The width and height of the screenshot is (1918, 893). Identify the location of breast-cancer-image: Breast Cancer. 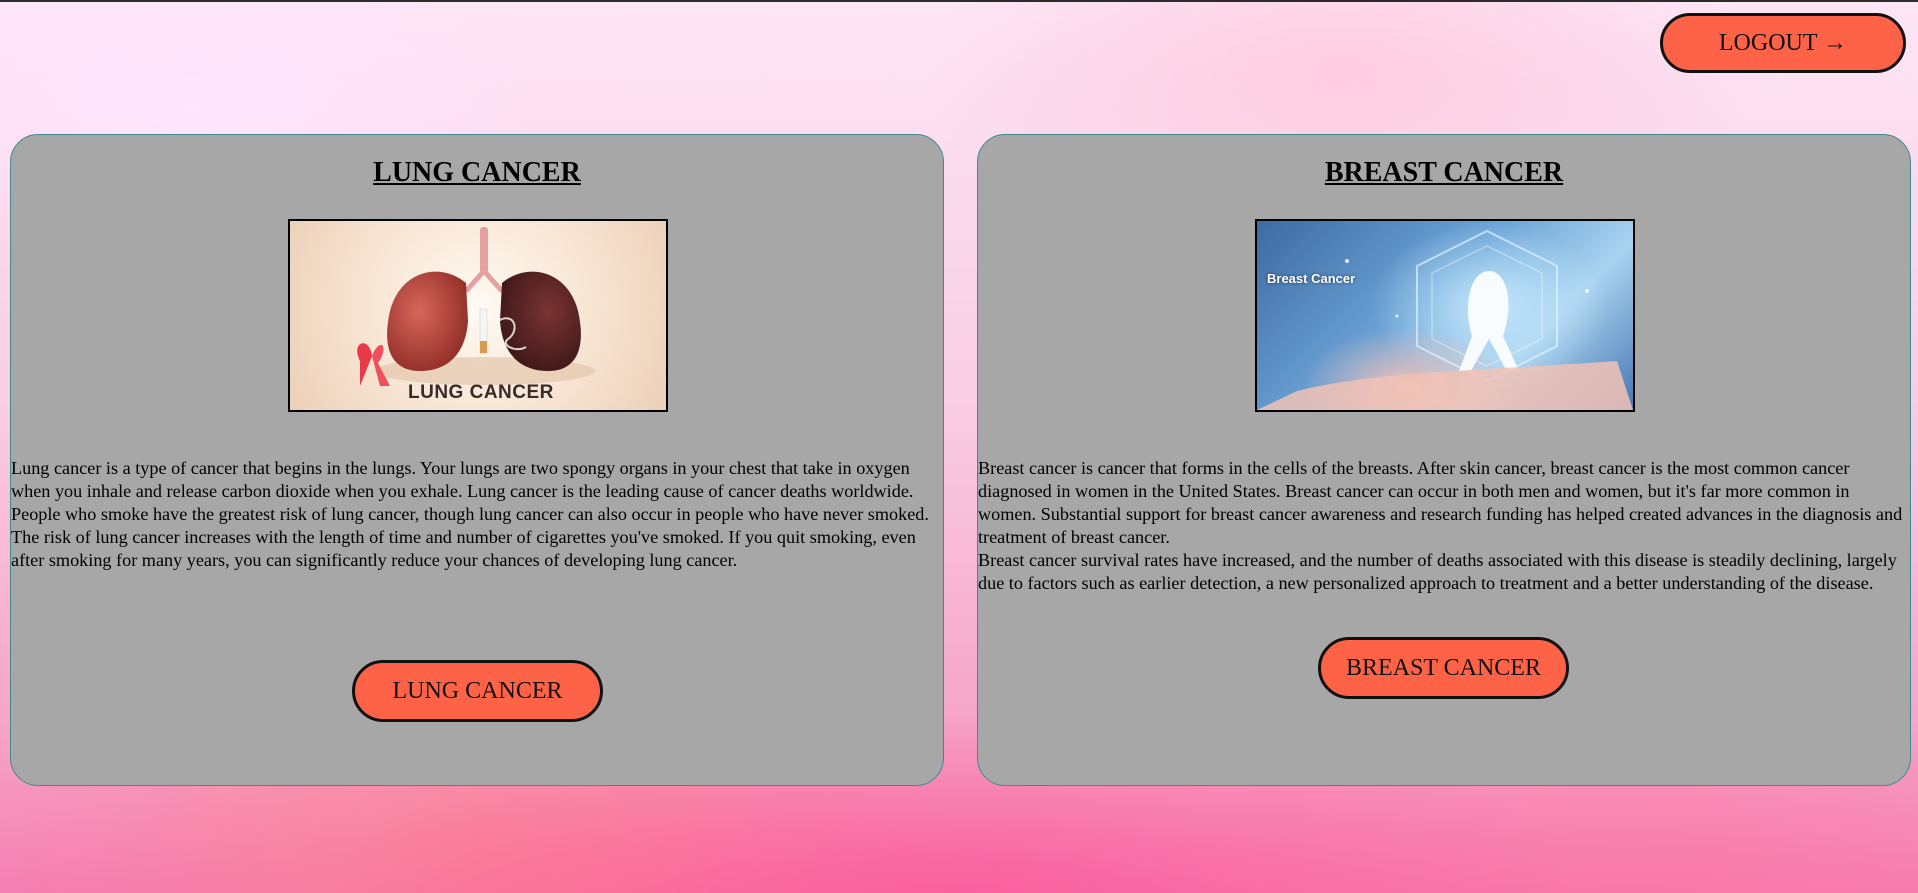
(1445, 315).